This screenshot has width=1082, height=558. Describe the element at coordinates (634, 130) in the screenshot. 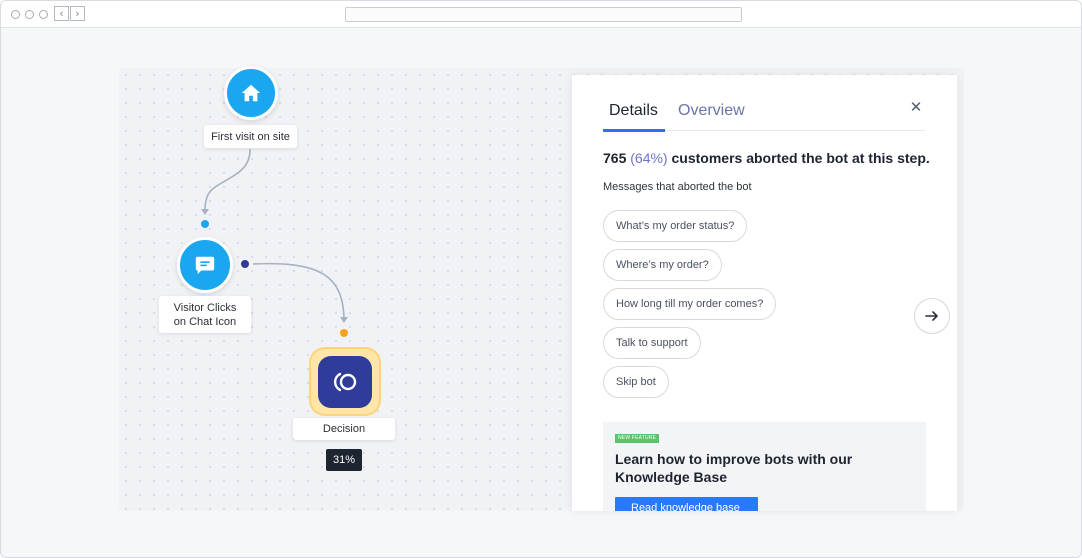

I see `active-tab-indicator` at that location.